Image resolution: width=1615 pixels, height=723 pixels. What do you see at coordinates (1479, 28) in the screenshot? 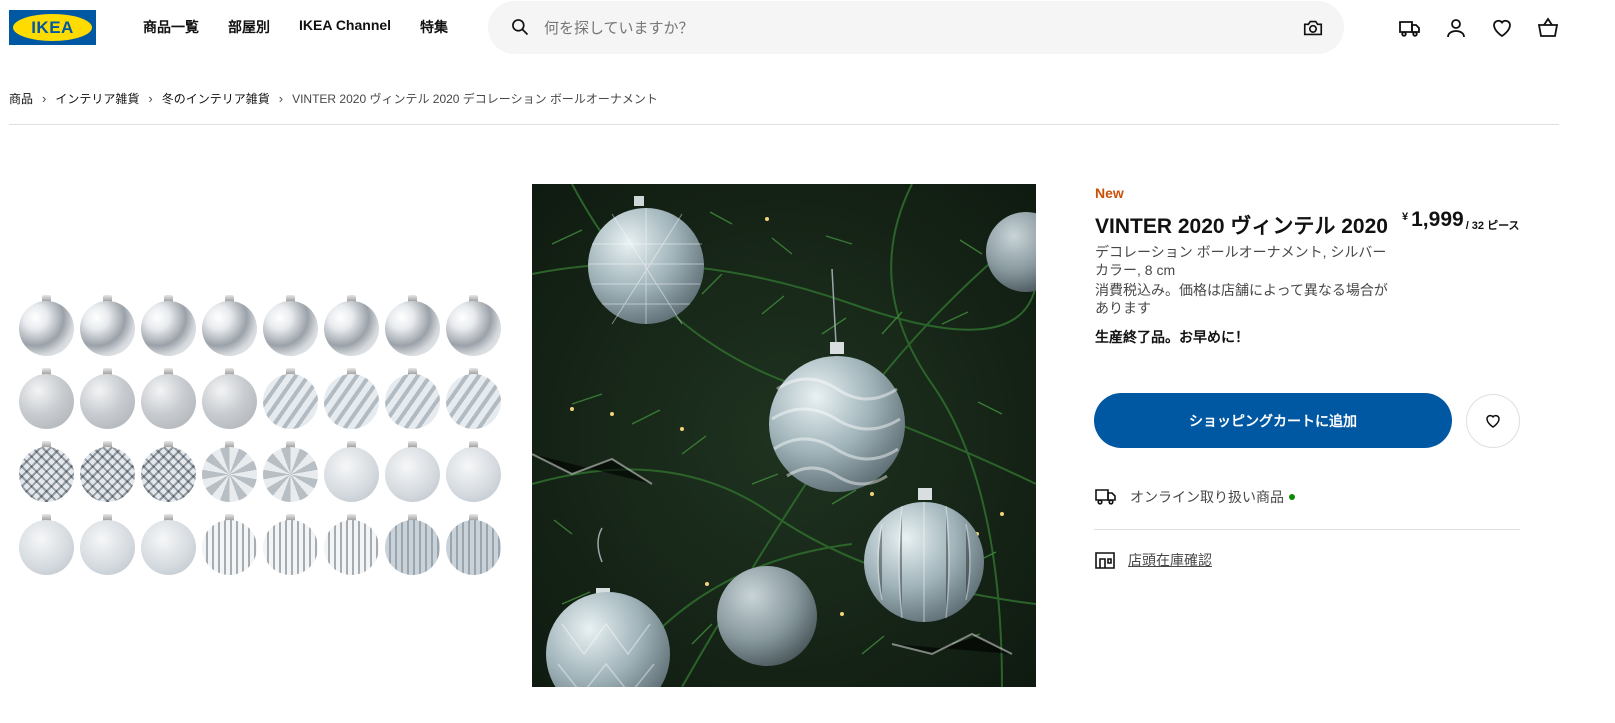
I see `header-icons` at bounding box center [1479, 28].